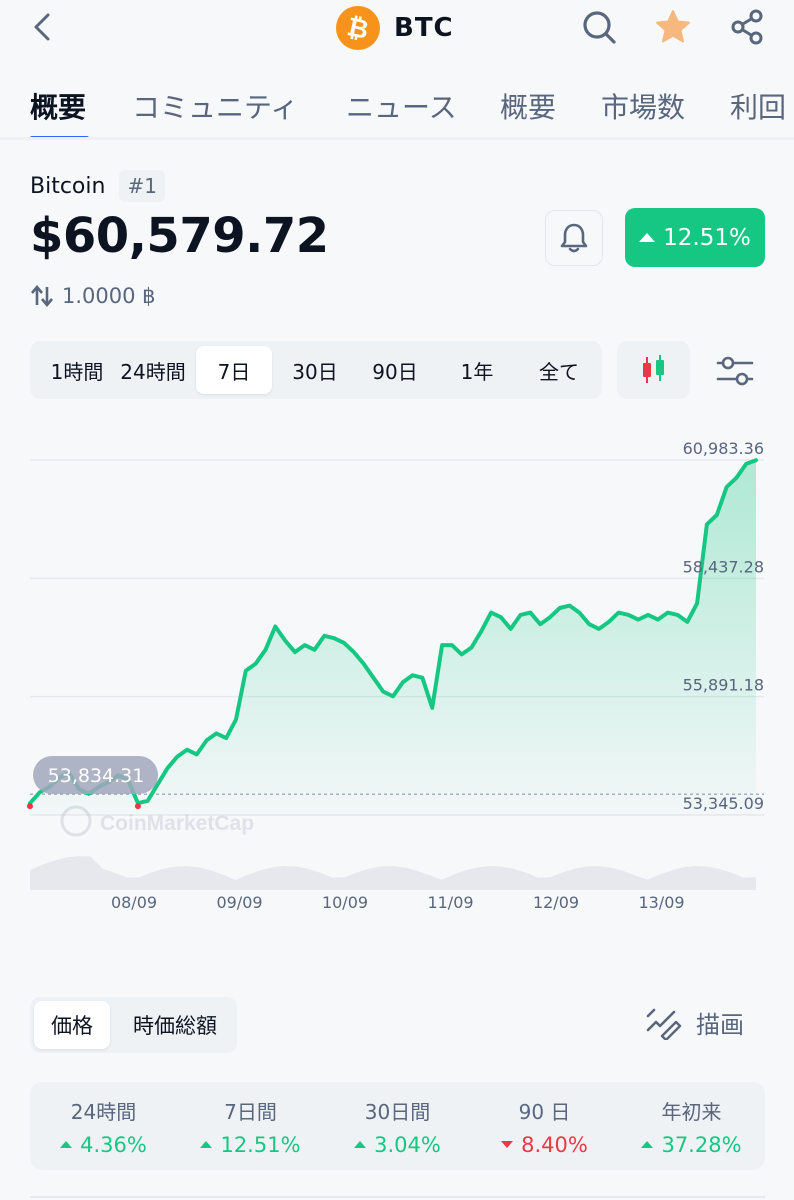 Image resolution: width=794 pixels, height=1200 pixels. Describe the element at coordinates (260, 1144) in the screenshot. I see `perf-value-text: 12.51%` at that location.